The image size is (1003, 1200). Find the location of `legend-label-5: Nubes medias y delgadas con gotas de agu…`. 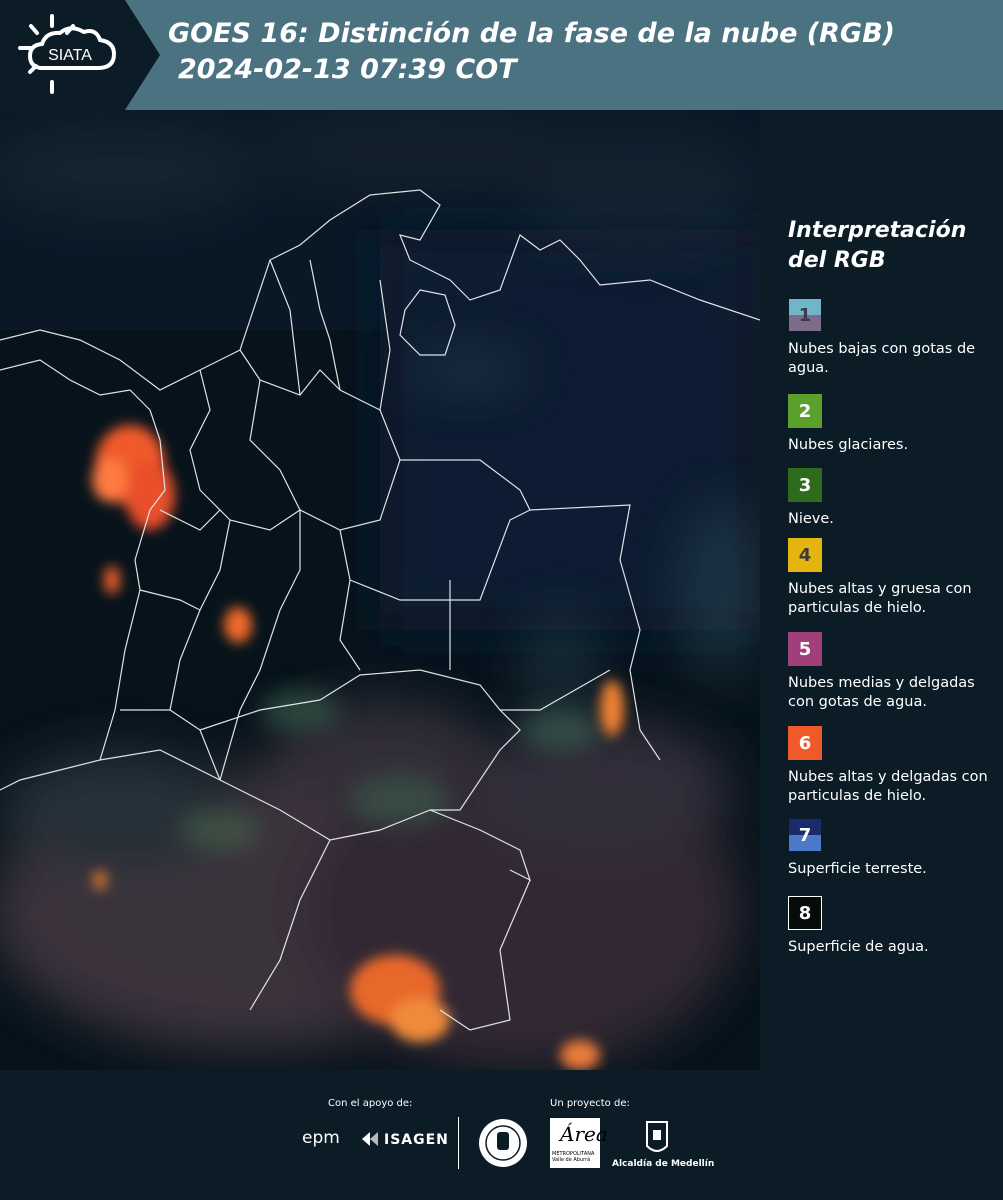

legend-label-5: Nubes medias y delgadas con gotas de agu… is located at coordinates (881, 692).